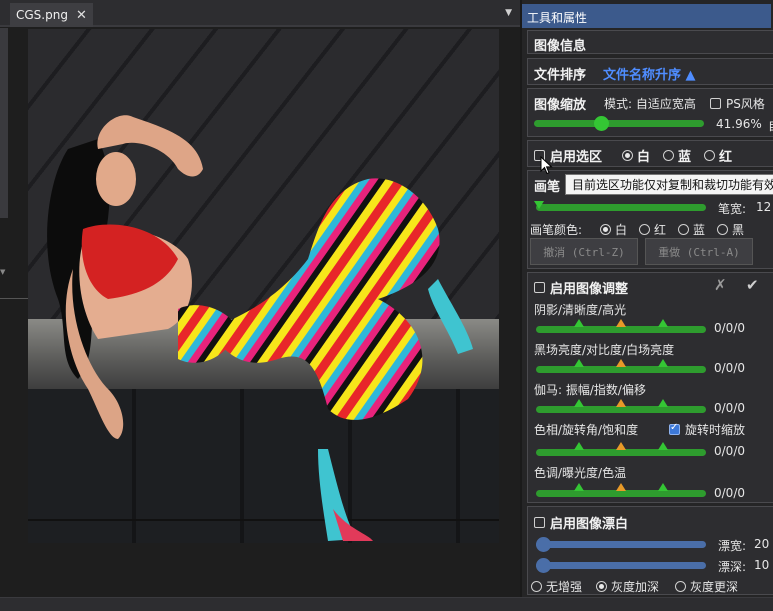 This screenshot has width=773, height=611. What do you see at coordinates (738, 230) in the screenshot?
I see `brush-color-text: 黑` at bounding box center [738, 230].